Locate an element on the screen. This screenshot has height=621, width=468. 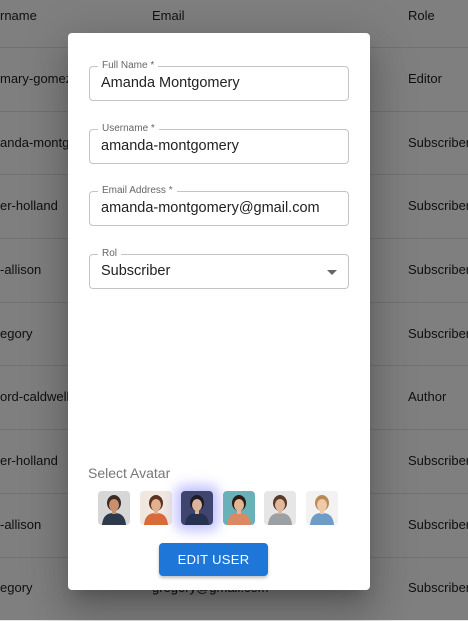
username-label: Username * is located at coordinates (128, 129).